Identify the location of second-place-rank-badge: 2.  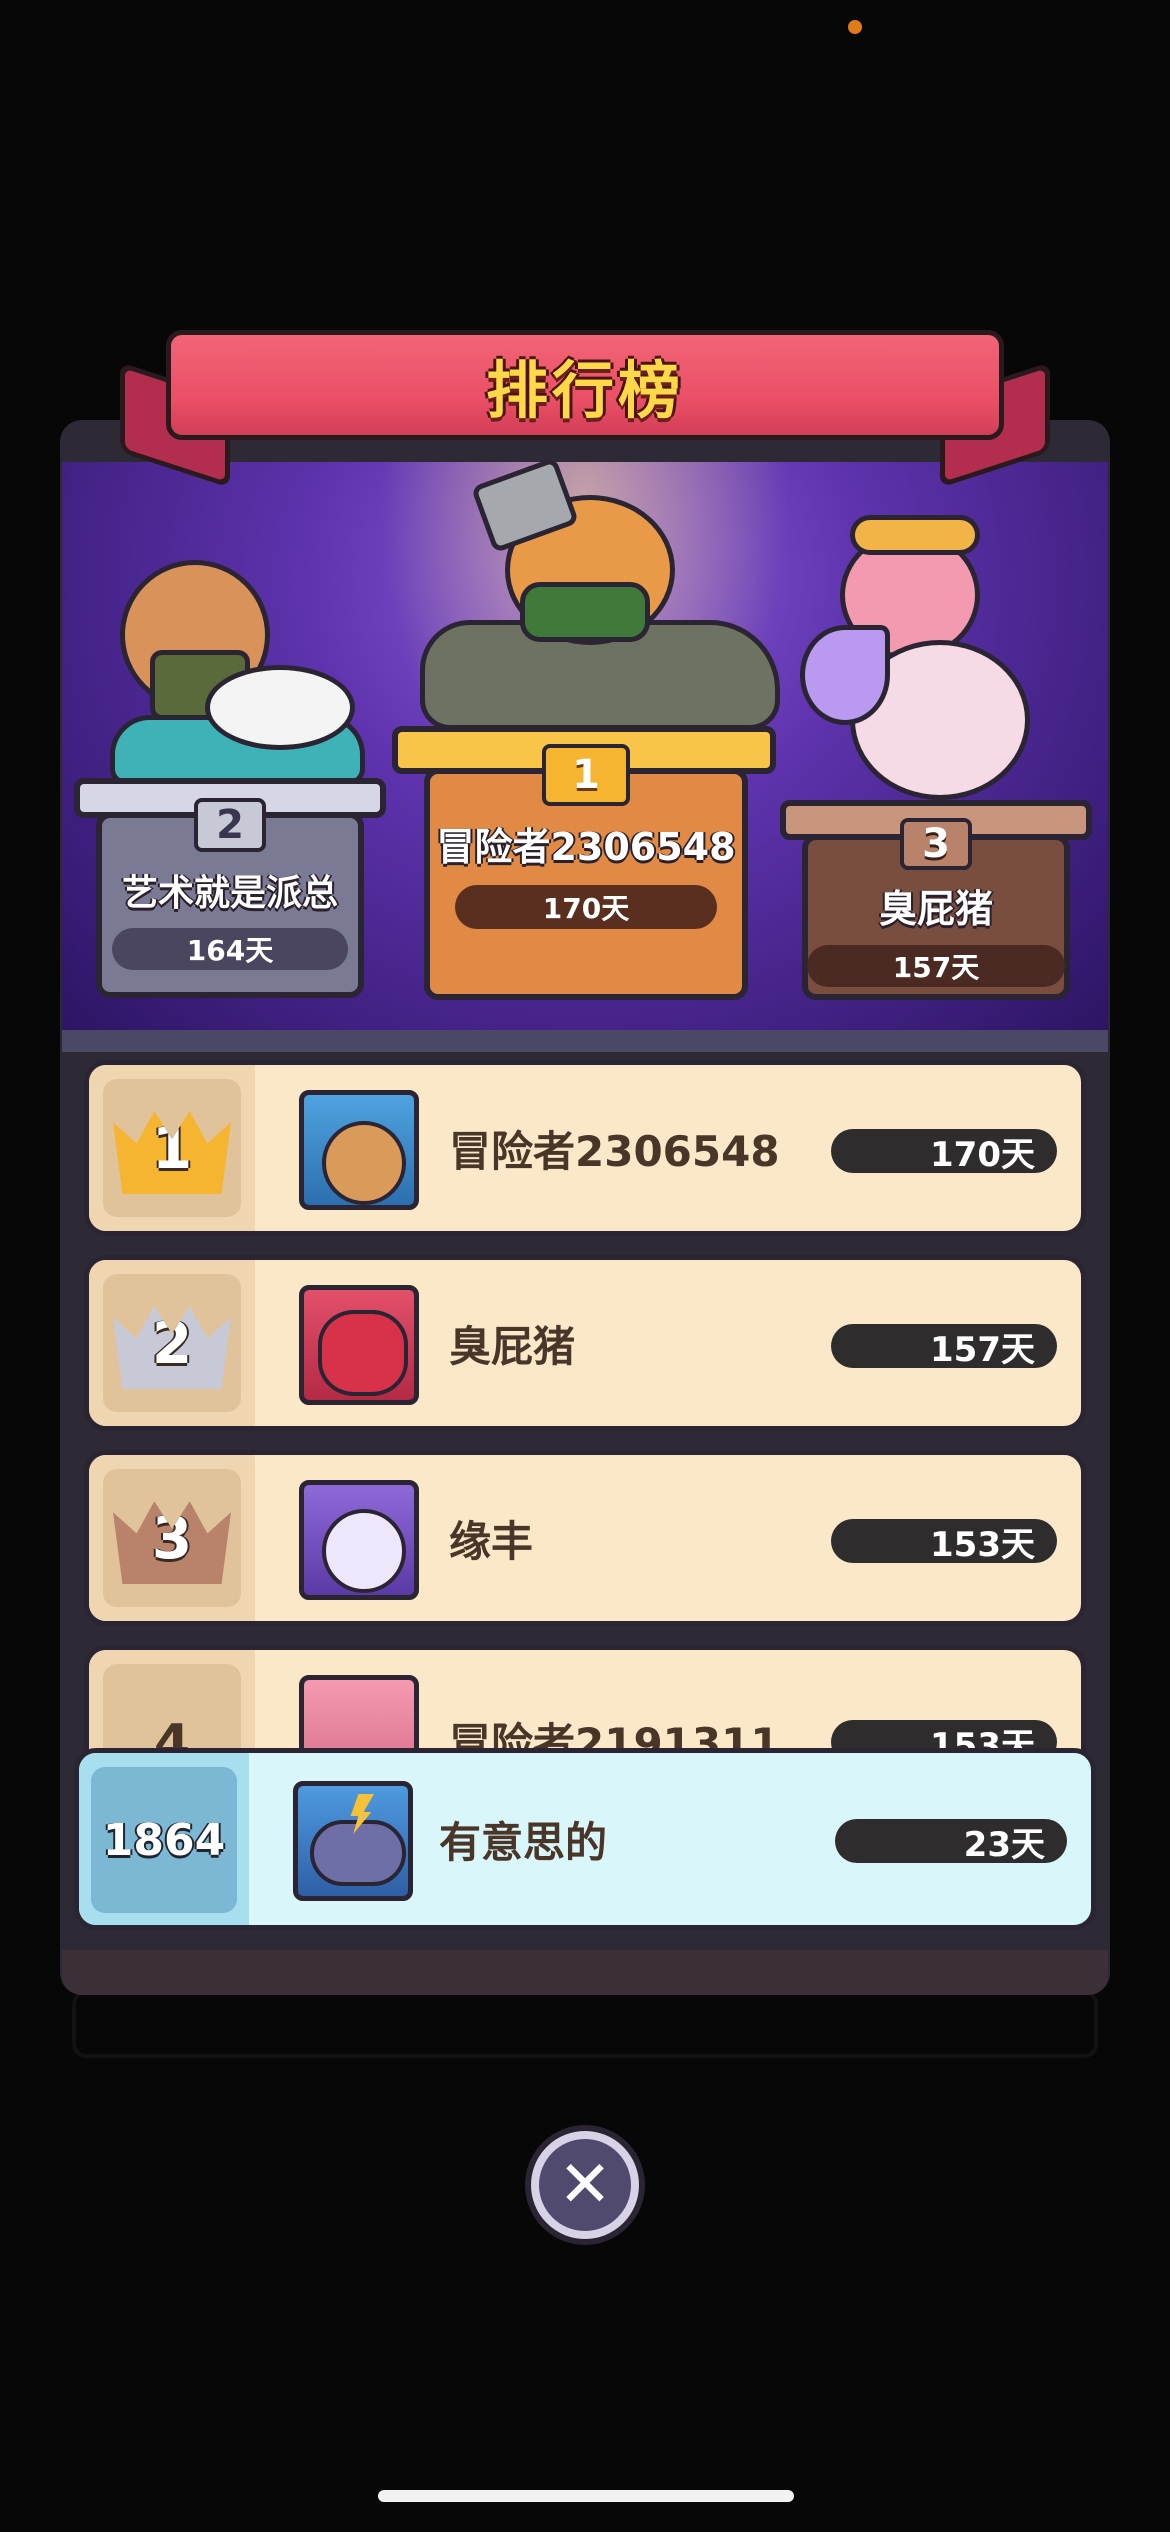
(230, 825).